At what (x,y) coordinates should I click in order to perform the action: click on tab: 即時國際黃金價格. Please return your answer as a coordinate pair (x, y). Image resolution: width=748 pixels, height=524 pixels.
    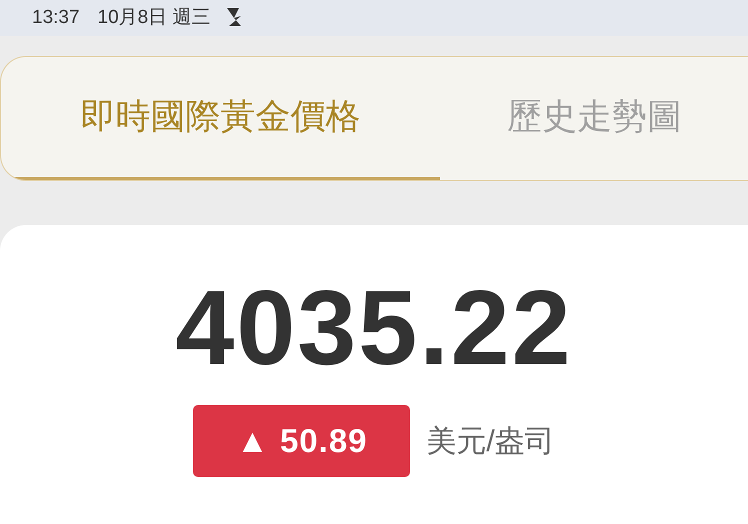
    Looking at the image, I should click on (220, 118).